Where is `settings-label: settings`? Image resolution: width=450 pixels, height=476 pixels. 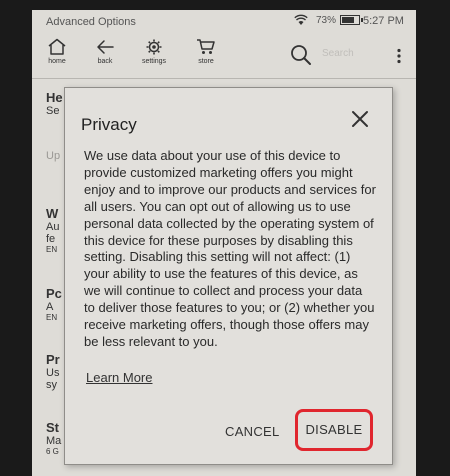 settings-label: settings is located at coordinates (154, 61).